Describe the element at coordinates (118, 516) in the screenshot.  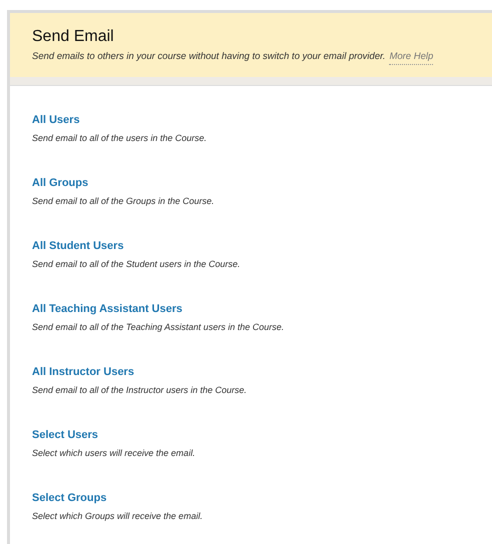
I see `option-description: Select which Groups will receive the email.` at that location.